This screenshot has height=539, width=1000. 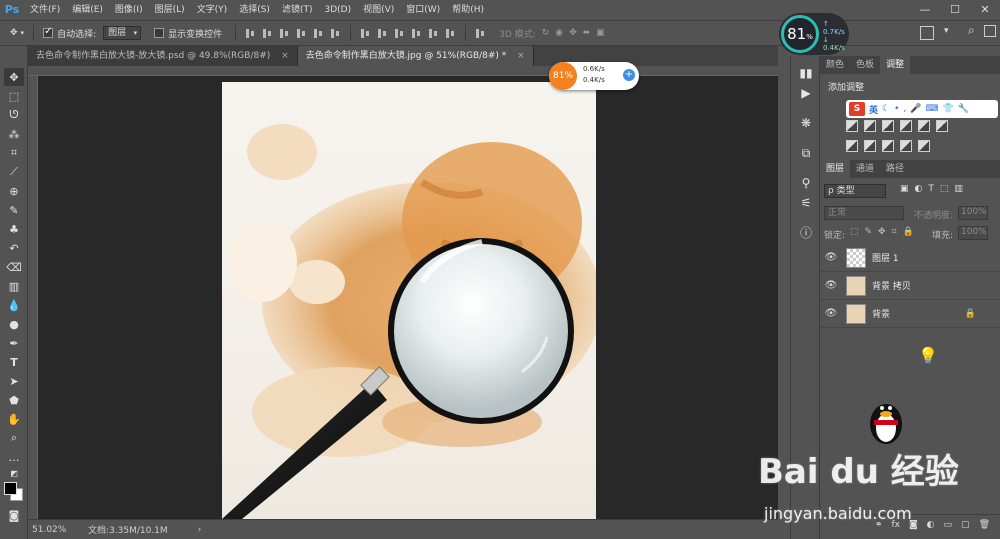 I want to click on channel-mixer-icon, so click(x=924, y=126).